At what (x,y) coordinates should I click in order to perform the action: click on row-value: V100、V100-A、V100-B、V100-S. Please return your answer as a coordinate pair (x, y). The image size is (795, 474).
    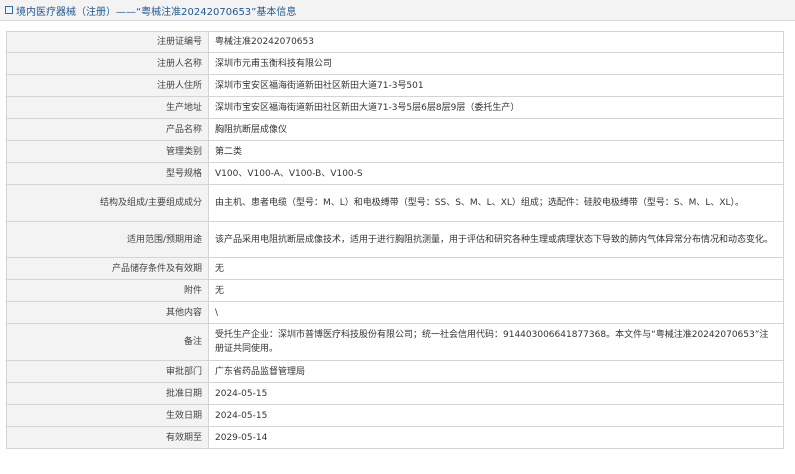
    Looking at the image, I should click on (496, 173).